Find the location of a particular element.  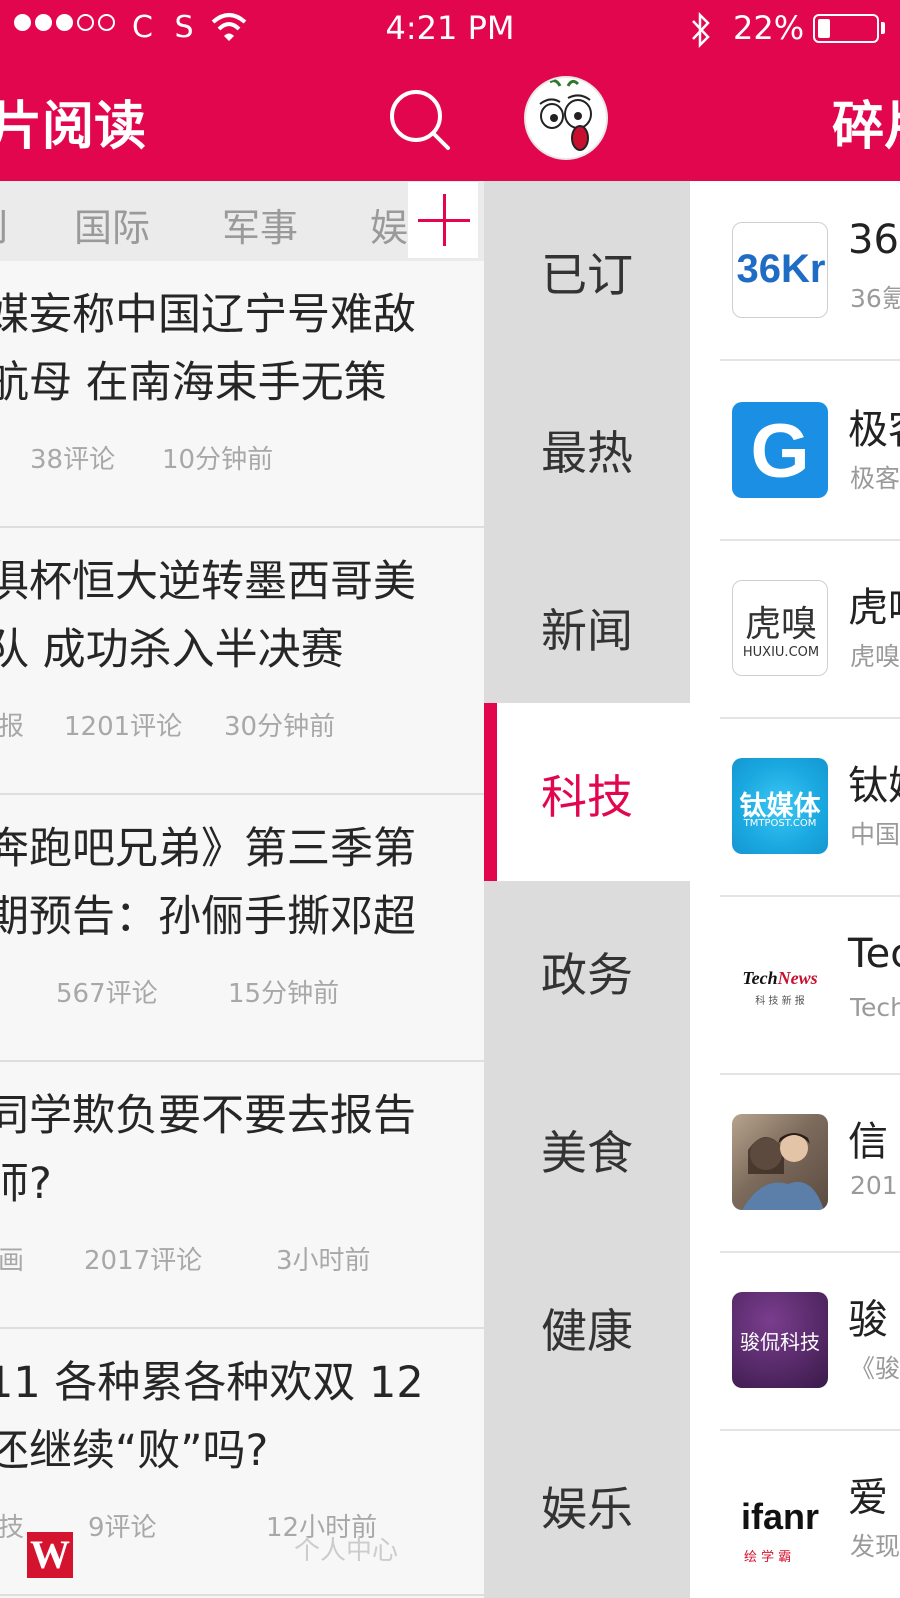

news-comments: 567评论 is located at coordinates (107, 994).